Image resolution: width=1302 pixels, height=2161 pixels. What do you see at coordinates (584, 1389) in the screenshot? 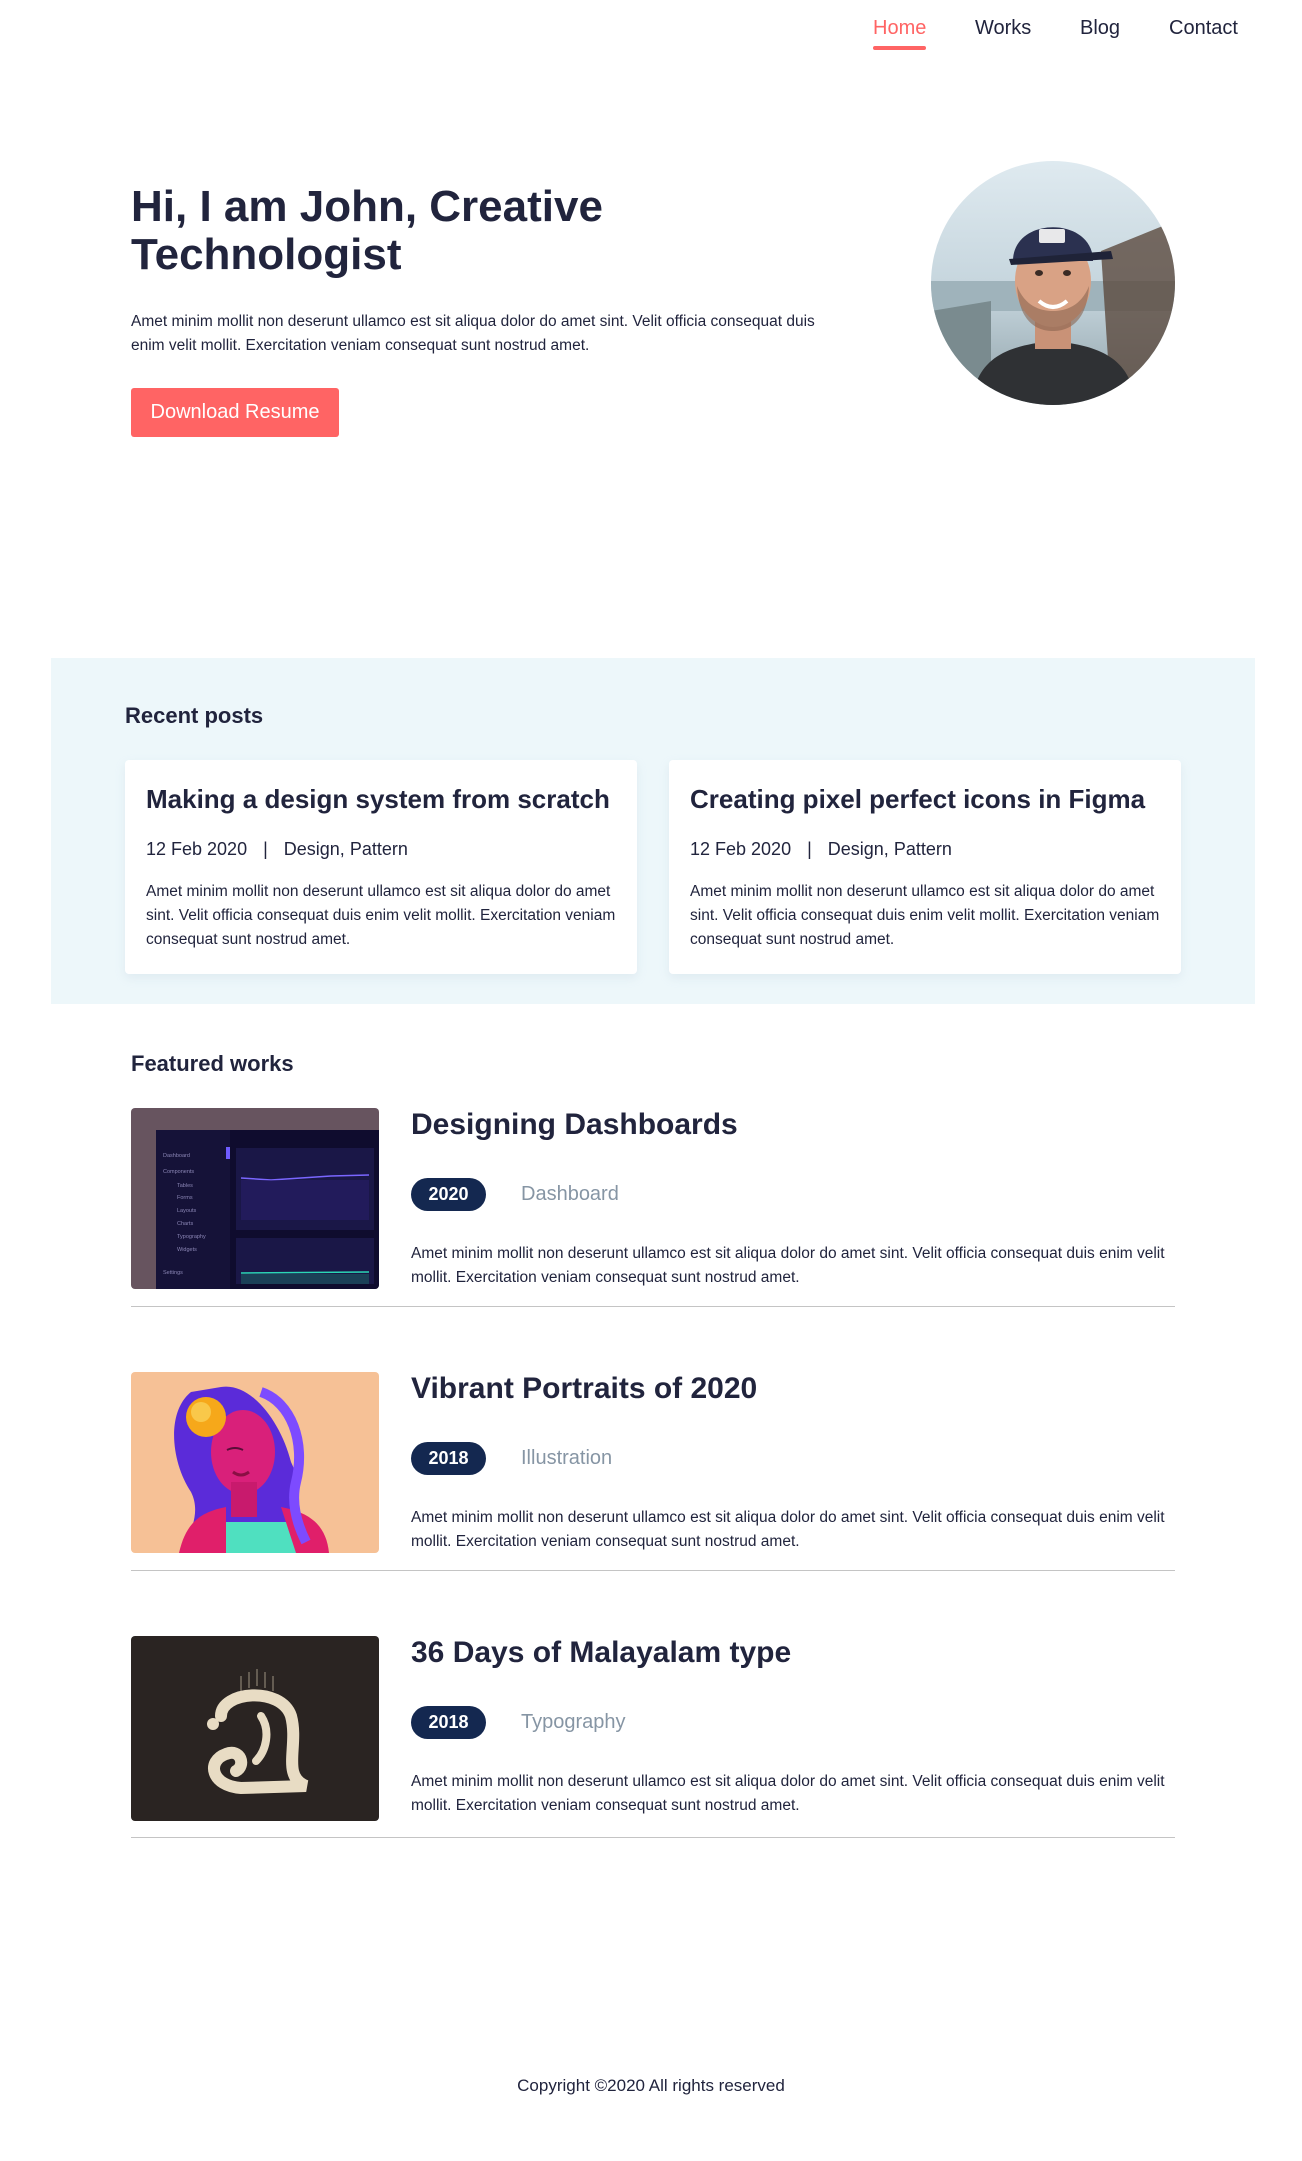
I see `work-title: Vibrant Portraits of 2020` at bounding box center [584, 1389].